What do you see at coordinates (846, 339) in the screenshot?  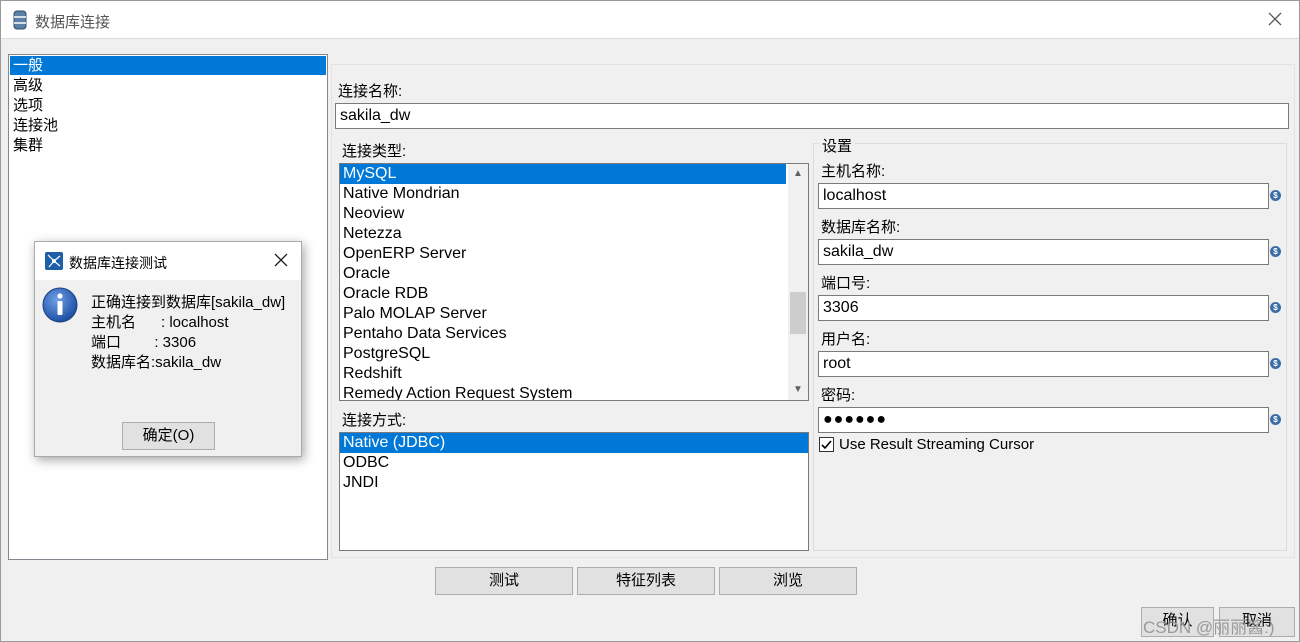 I see `username-label: 用户名:` at bounding box center [846, 339].